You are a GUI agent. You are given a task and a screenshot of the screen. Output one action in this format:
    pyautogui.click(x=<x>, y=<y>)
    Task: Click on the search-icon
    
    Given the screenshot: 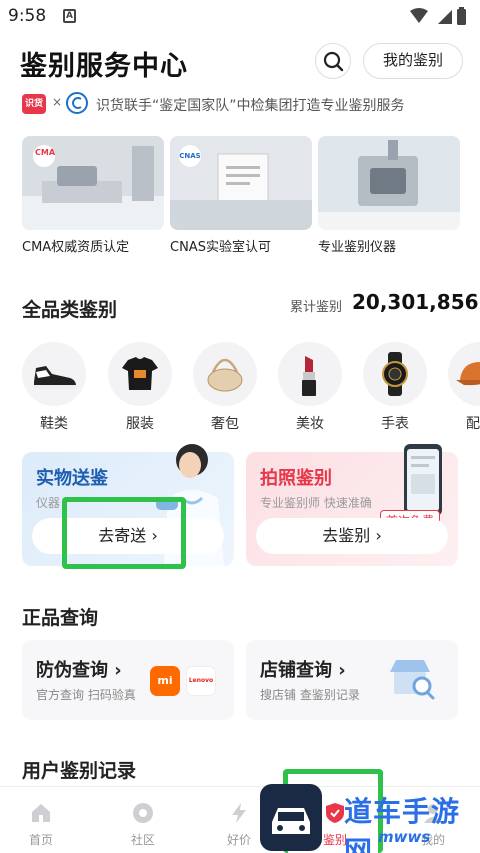 What is the action you would take?
    pyautogui.click(x=333, y=61)
    